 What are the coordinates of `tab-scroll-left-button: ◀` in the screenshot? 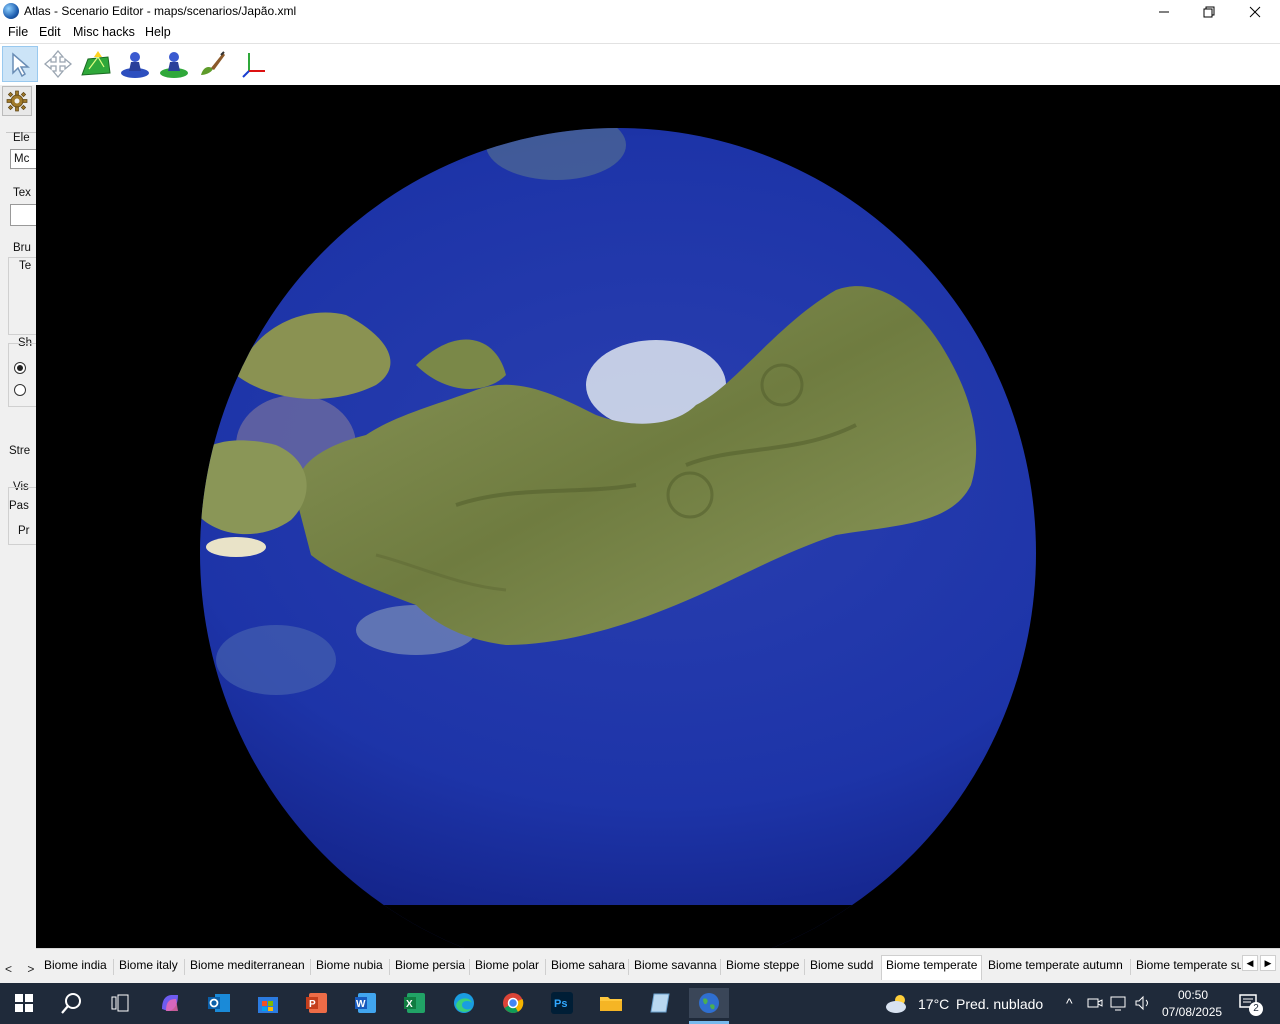 It's located at (1250, 963).